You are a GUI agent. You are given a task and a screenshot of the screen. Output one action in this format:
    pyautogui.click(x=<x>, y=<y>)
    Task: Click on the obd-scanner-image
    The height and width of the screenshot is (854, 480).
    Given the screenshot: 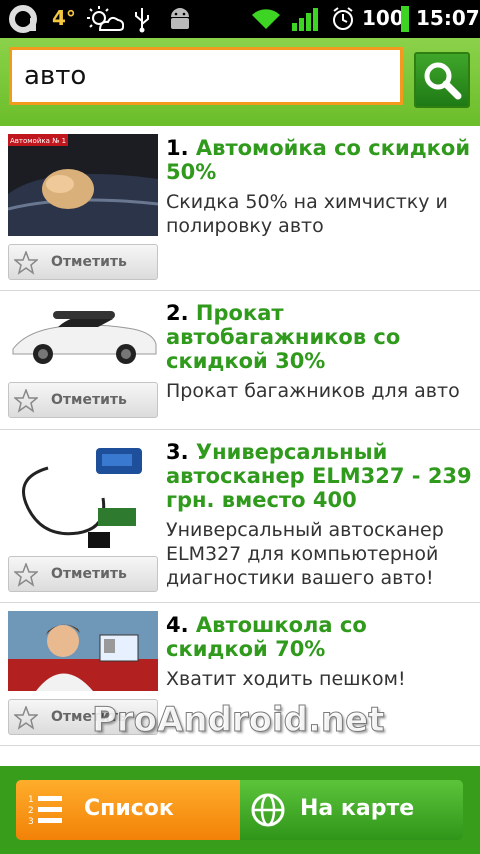 What is the action you would take?
    pyautogui.click(x=83, y=496)
    